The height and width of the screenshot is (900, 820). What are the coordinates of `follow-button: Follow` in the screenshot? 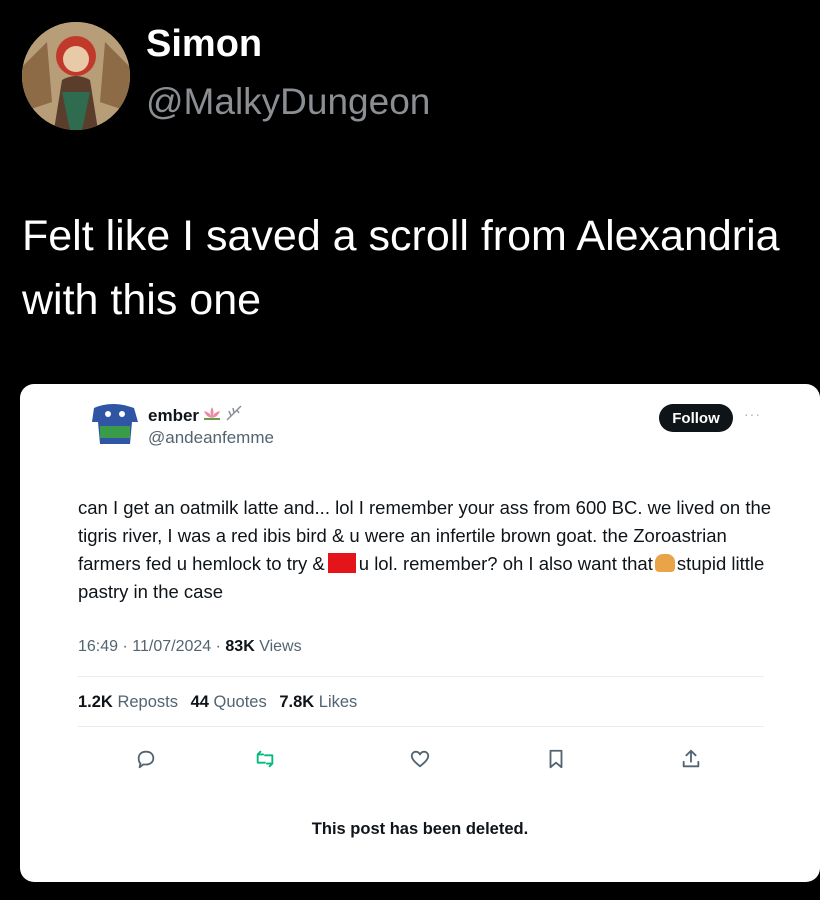 It's located at (696, 418).